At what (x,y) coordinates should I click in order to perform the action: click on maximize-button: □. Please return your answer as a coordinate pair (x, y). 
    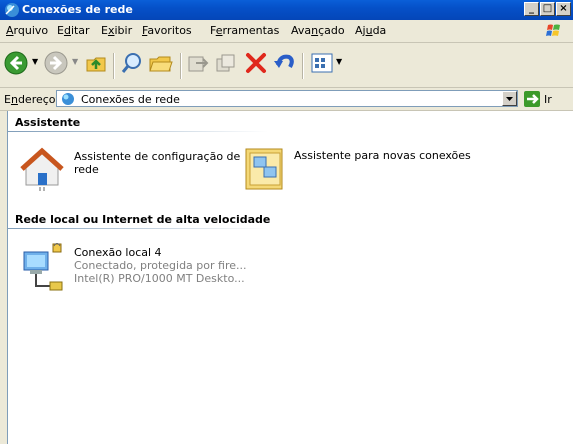
    Looking at the image, I should click on (547, 9).